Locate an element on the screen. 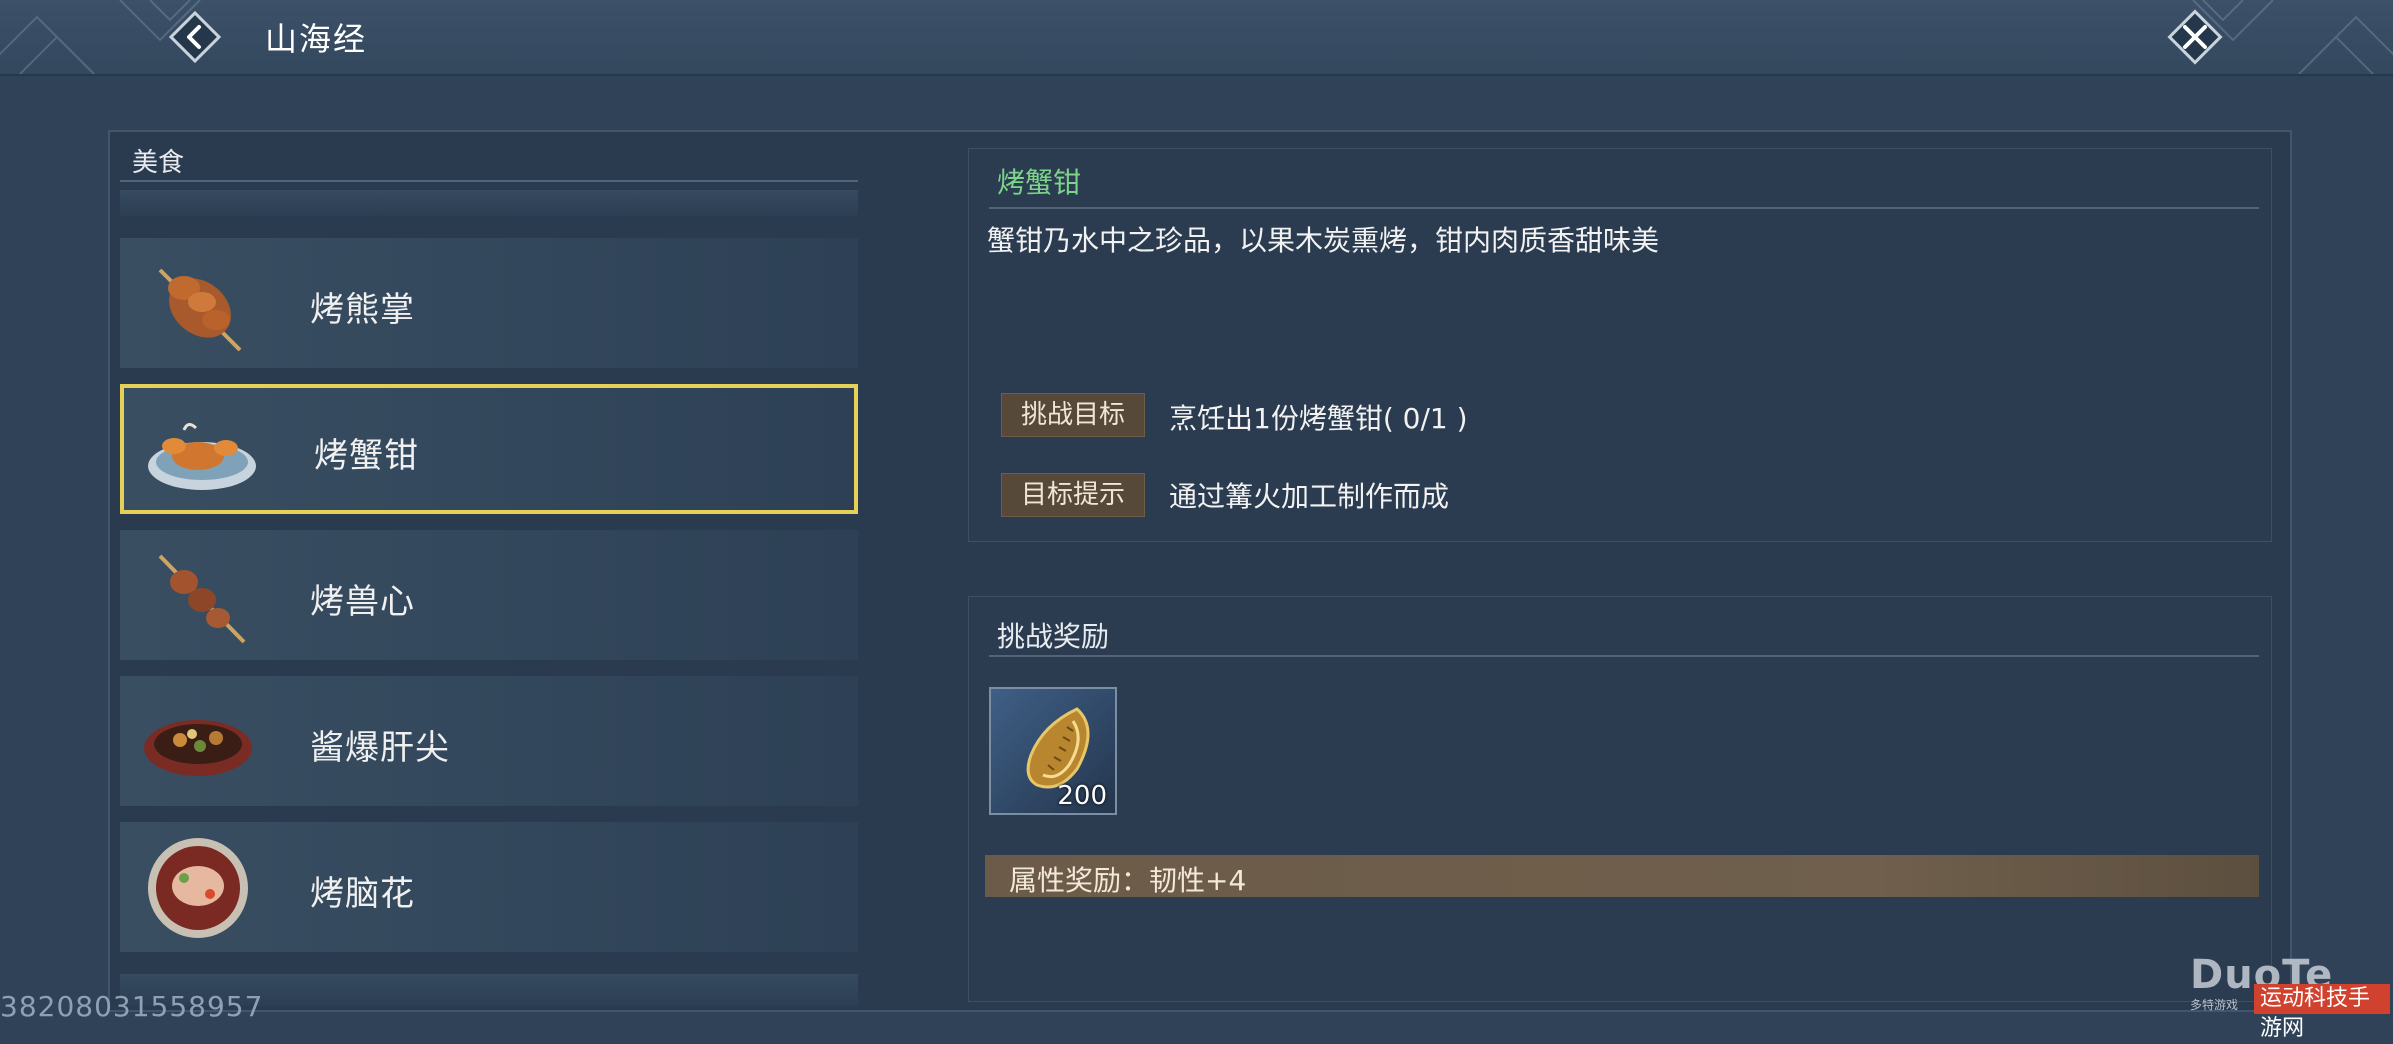  hint-value: 通过篝火加工制作而成 is located at coordinates (1309, 496).